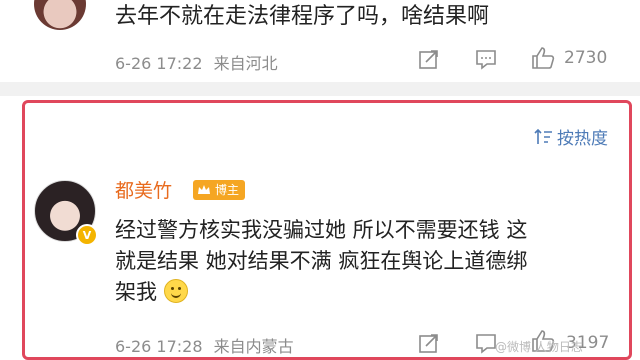  What do you see at coordinates (60, 15) in the screenshot?
I see `avatar` at bounding box center [60, 15].